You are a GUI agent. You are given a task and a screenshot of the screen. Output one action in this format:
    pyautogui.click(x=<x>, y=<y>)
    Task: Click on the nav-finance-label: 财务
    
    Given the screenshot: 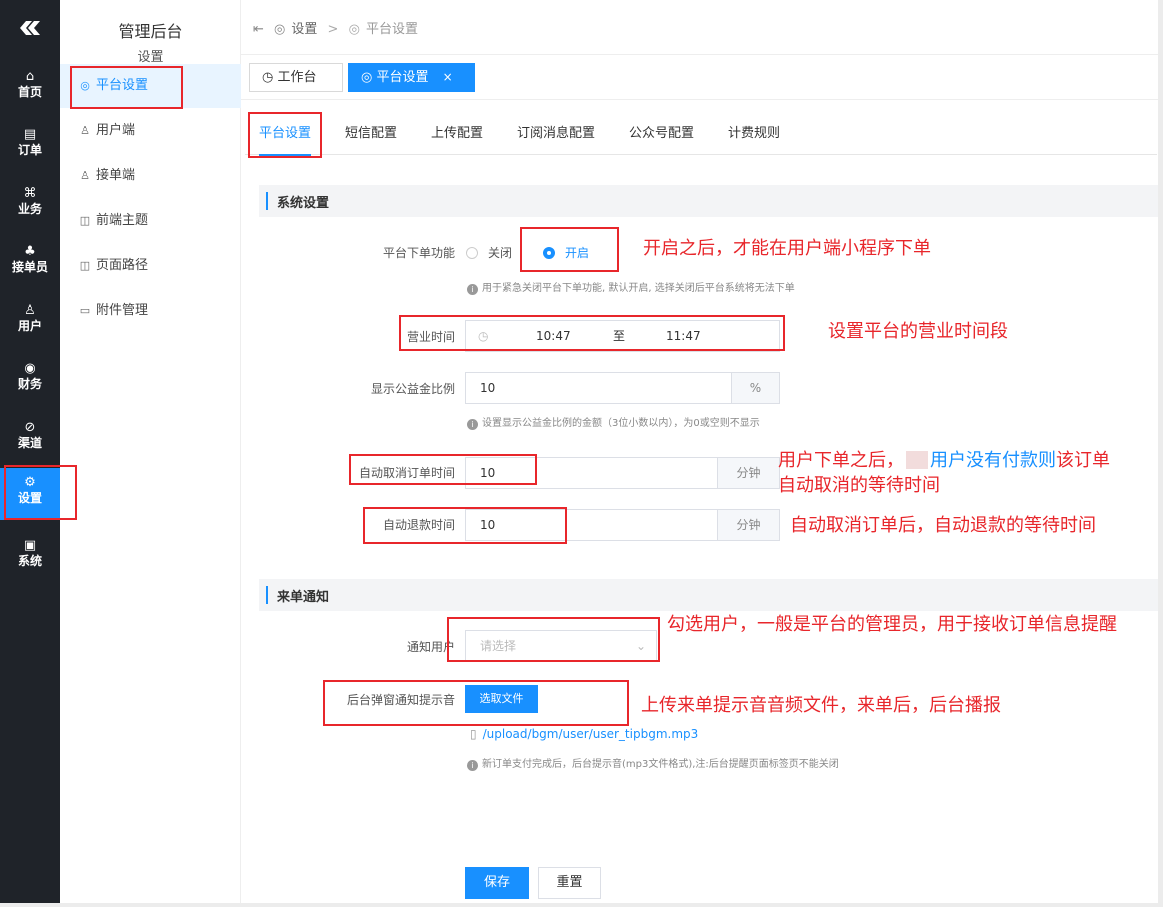 What is the action you would take?
    pyautogui.click(x=29, y=384)
    